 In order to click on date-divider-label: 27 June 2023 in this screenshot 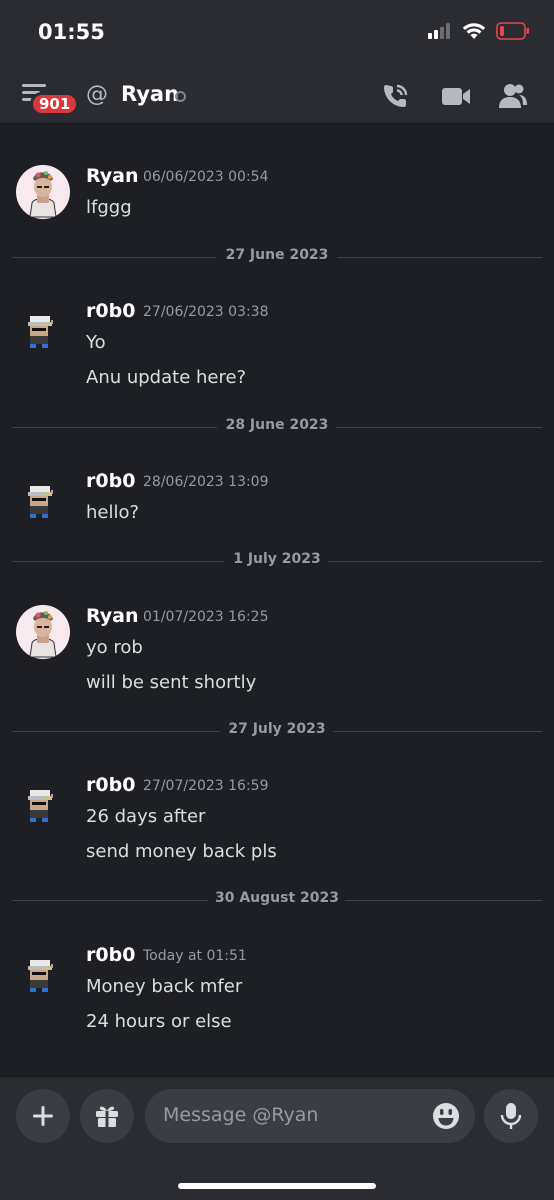, I will do `click(277, 255)`.